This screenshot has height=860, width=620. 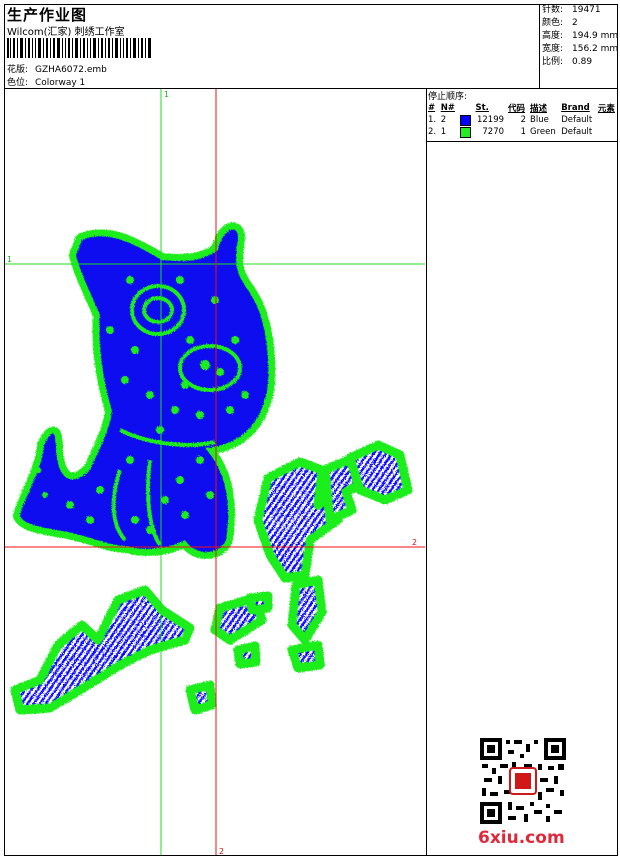 What do you see at coordinates (539, 108) in the screenshot?
I see `col-desc: 描述` at bounding box center [539, 108].